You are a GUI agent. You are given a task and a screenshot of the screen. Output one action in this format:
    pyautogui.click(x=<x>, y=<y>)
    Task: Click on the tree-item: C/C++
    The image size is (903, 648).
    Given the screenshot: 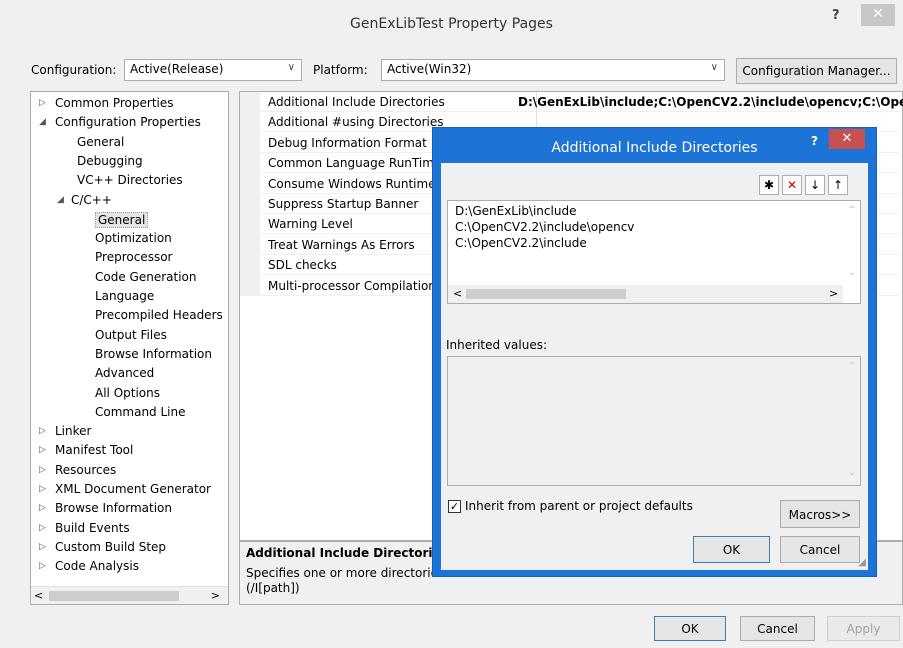 What is the action you would take?
    pyautogui.click(x=91, y=200)
    